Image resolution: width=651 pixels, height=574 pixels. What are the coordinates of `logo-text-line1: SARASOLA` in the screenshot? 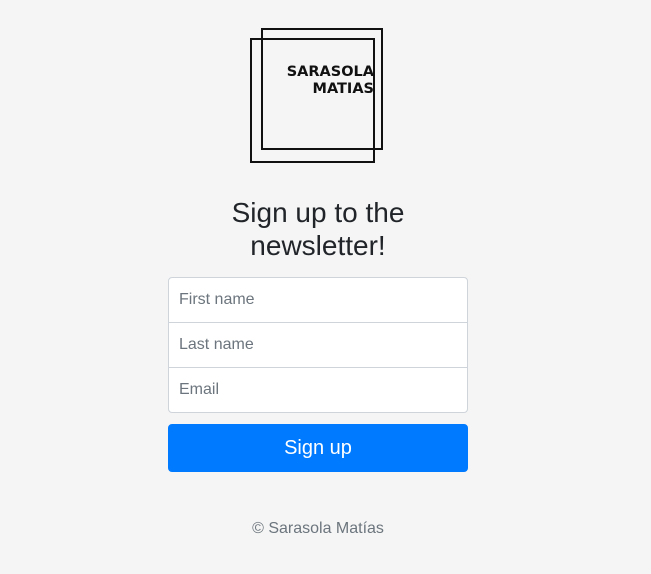 It's located at (330, 72).